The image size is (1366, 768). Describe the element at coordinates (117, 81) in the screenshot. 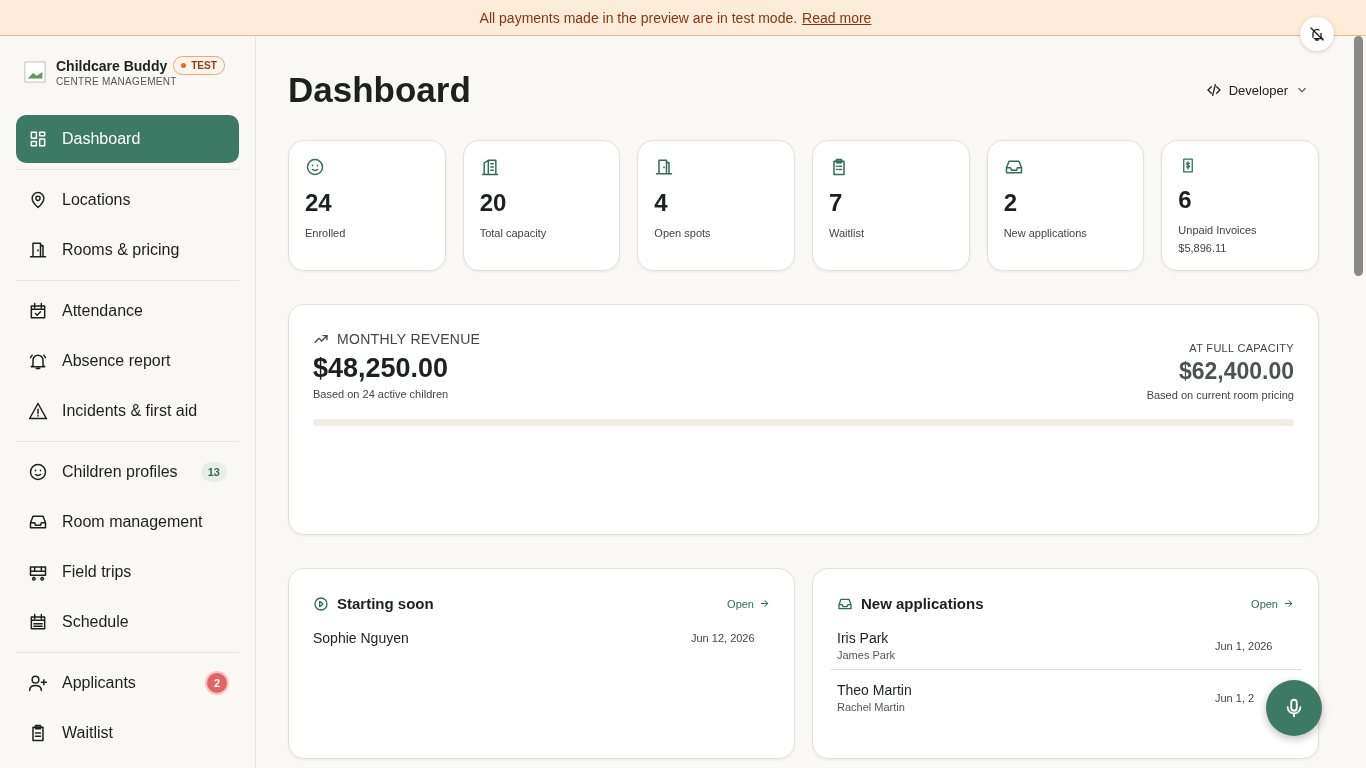

I see `brand-subtitle: CENTRE MANAGEMENT` at that location.